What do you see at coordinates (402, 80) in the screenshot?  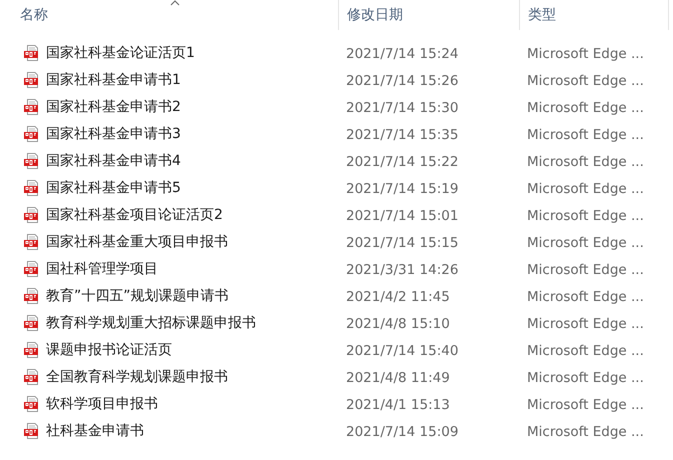 I see `modified-date: 2021/7/14 15:26` at bounding box center [402, 80].